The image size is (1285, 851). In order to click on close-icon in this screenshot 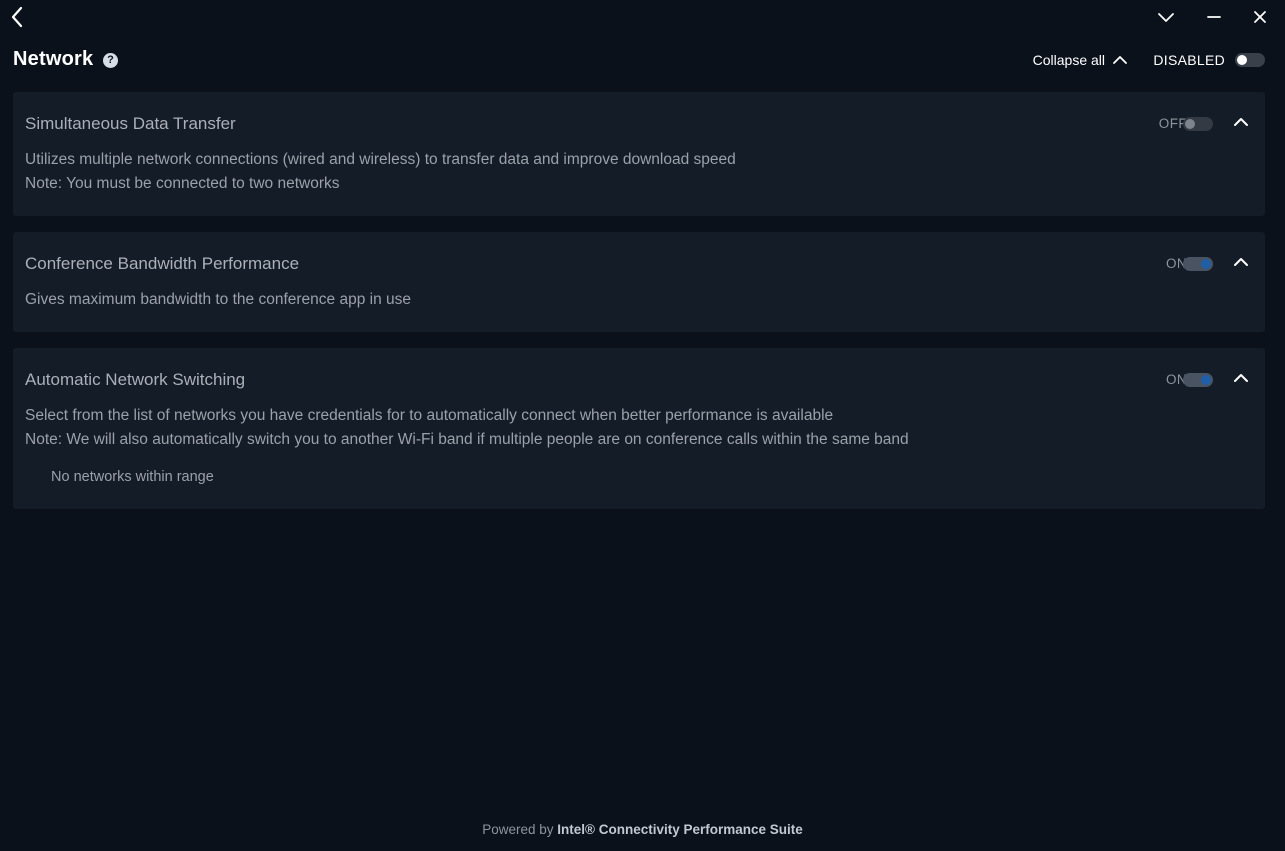, I will do `click(1260, 17)`.